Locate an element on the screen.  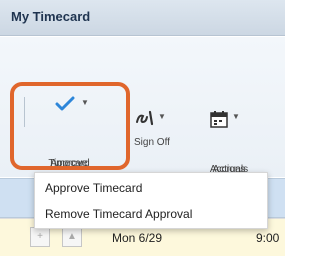
menu-item-remove-timecard-approval: Remove Timecard Approval is located at coordinates (151, 214).